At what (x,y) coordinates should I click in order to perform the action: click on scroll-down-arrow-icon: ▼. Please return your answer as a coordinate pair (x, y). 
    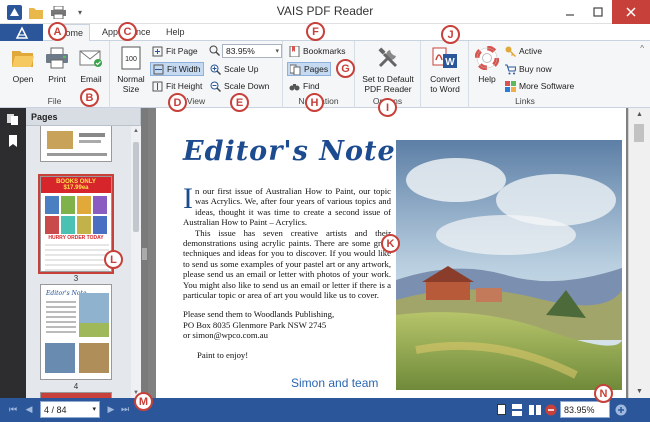
    Looking at the image, I should click on (639, 391).